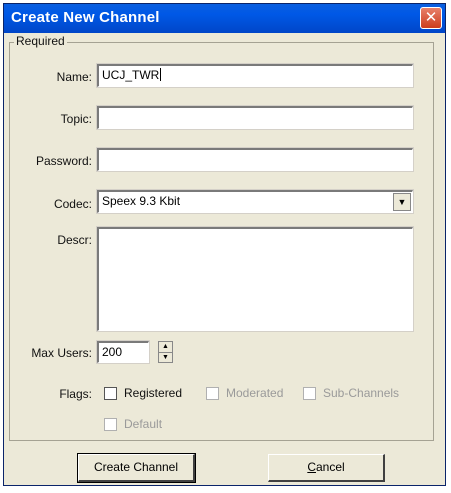 This screenshot has width=451, height=493. Describe the element at coordinates (136, 468) in the screenshot. I see `create-channel-button: Create Channel` at that location.